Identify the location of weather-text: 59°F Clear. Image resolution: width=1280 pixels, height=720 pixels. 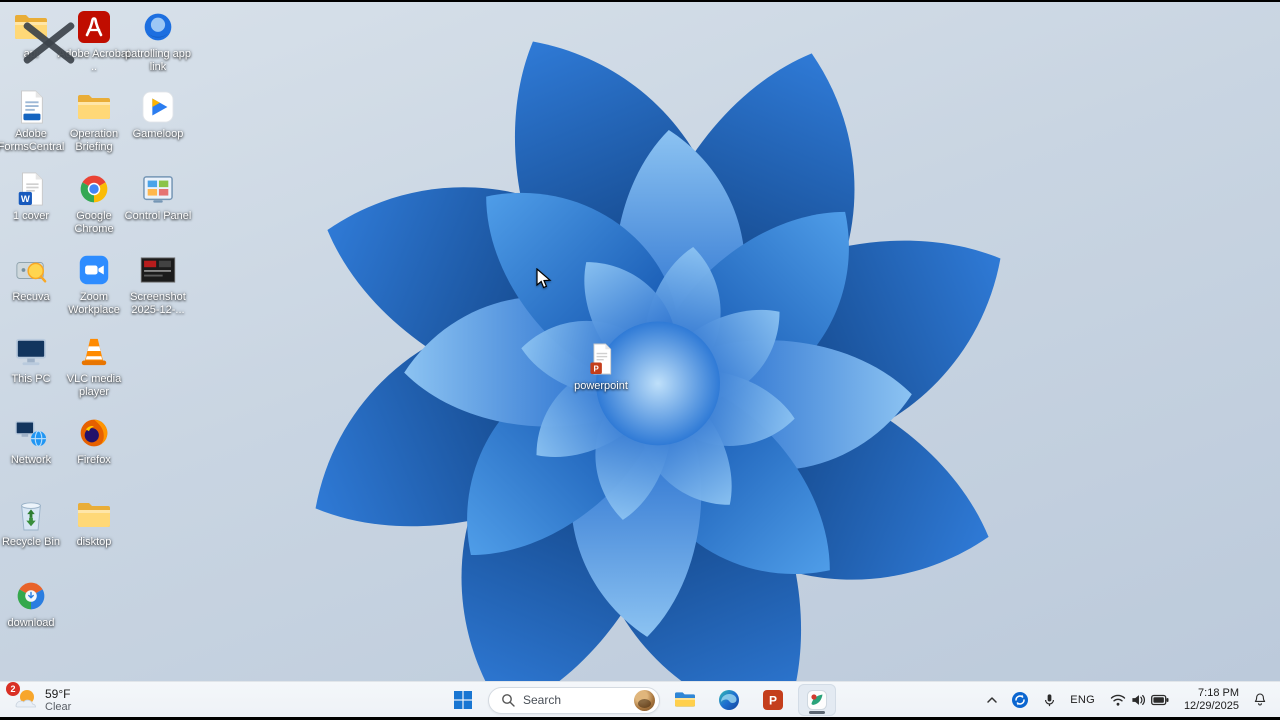
(58, 699).